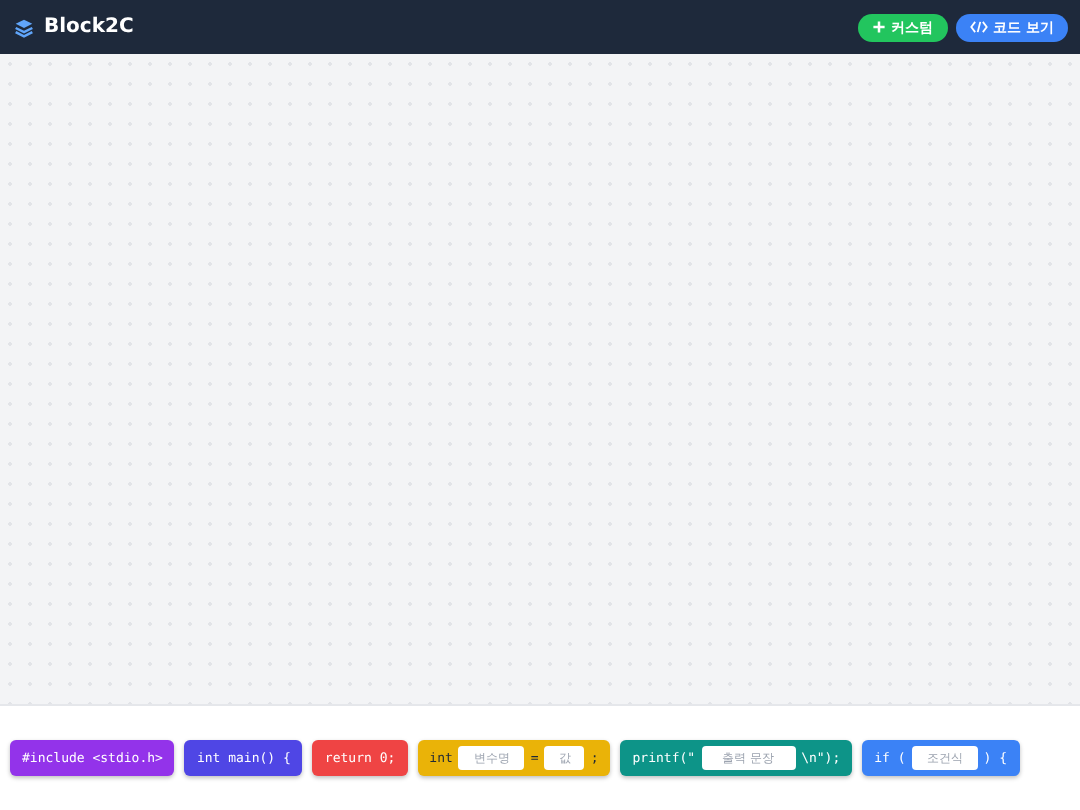 The image size is (1080, 810). Describe the element at coordinates (978, 27) in the screenshot. I see `code-icon` at that location.